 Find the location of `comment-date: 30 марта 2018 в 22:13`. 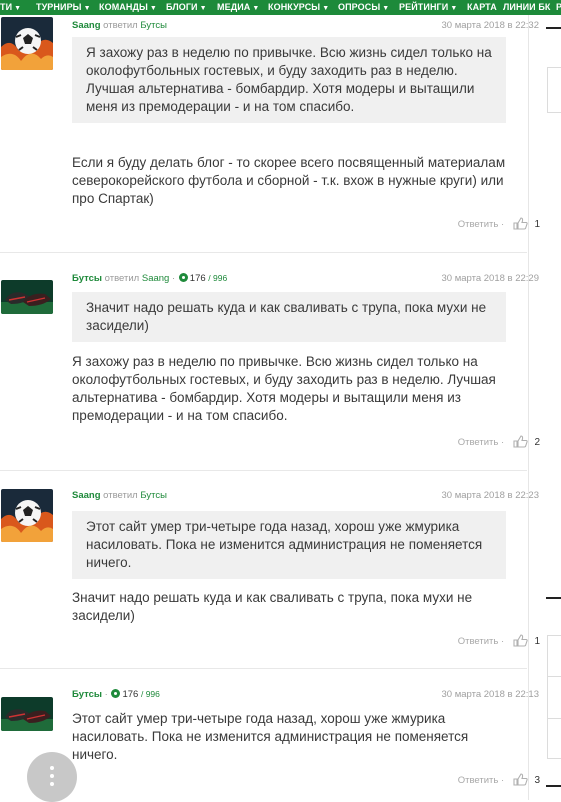

comment-date: 30 марта 2018 в 22:13 is located at coordinates (490, 694).